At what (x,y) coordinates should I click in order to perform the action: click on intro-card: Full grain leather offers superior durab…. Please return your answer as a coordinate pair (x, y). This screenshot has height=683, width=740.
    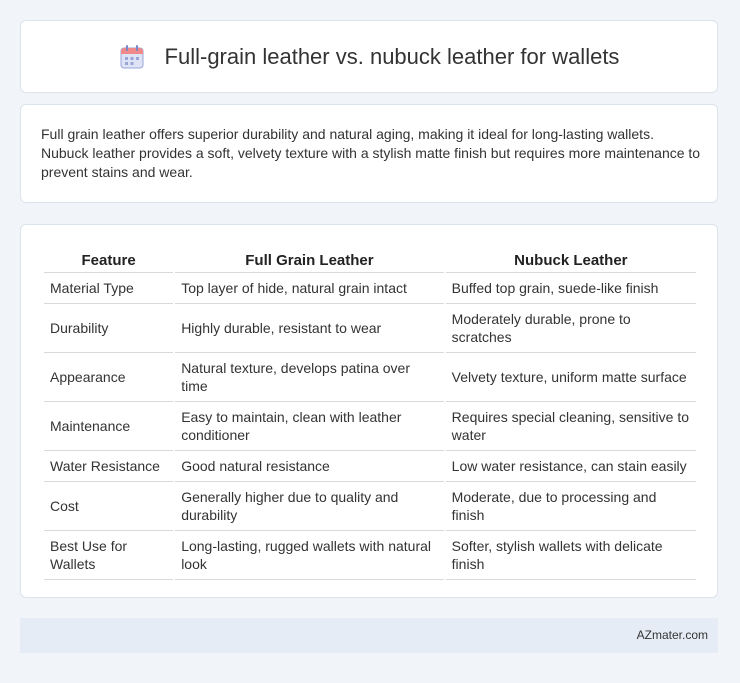
    Looking at the image, I should click on (369, 153).